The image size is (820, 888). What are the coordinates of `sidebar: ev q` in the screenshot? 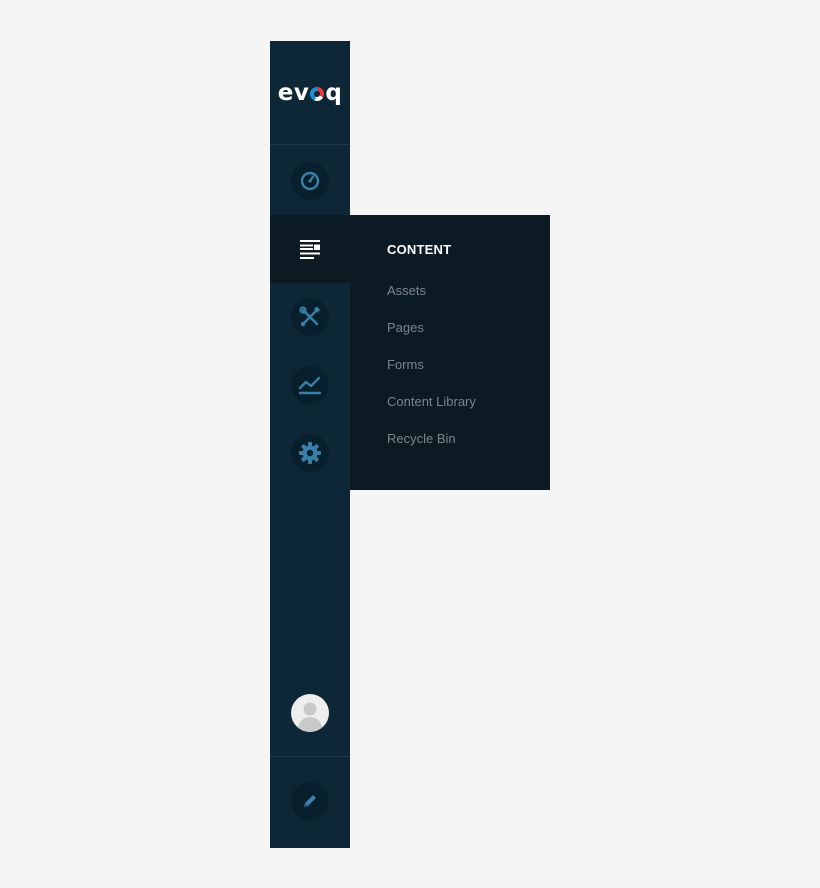 It's located at (310, 444).